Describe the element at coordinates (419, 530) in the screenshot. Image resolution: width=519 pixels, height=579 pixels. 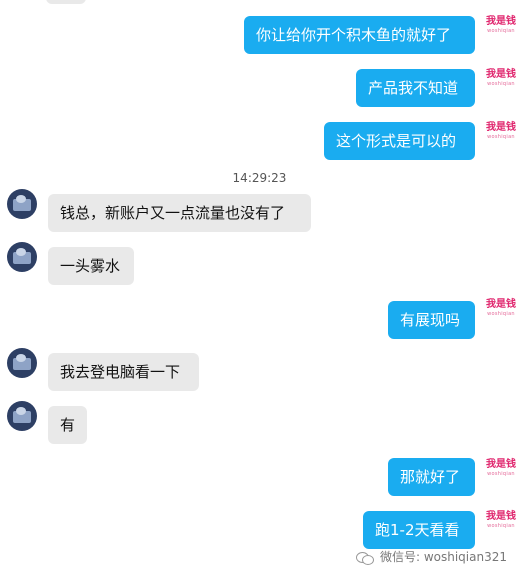
I see `message-bubble-outgoing: 跑1-2天看看` at that location.